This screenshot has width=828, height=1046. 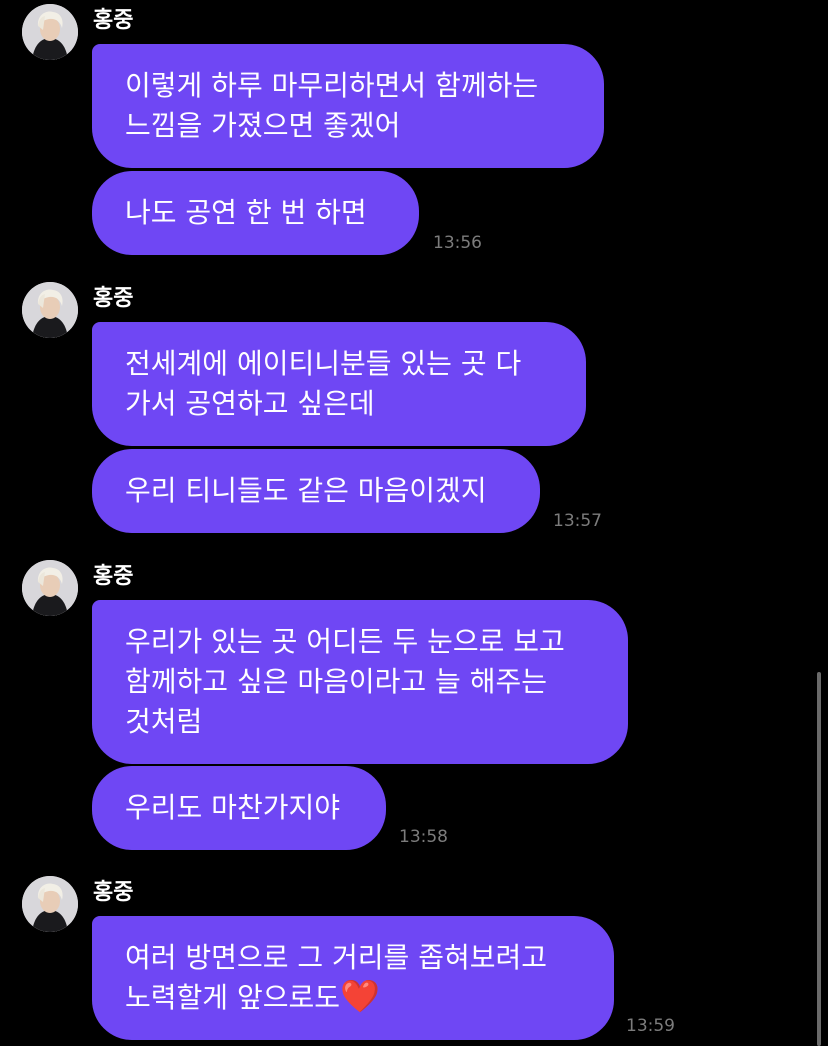 I want to click on message-bubble: 나도 공연 한 번 하면, so click(x=255, y=213).